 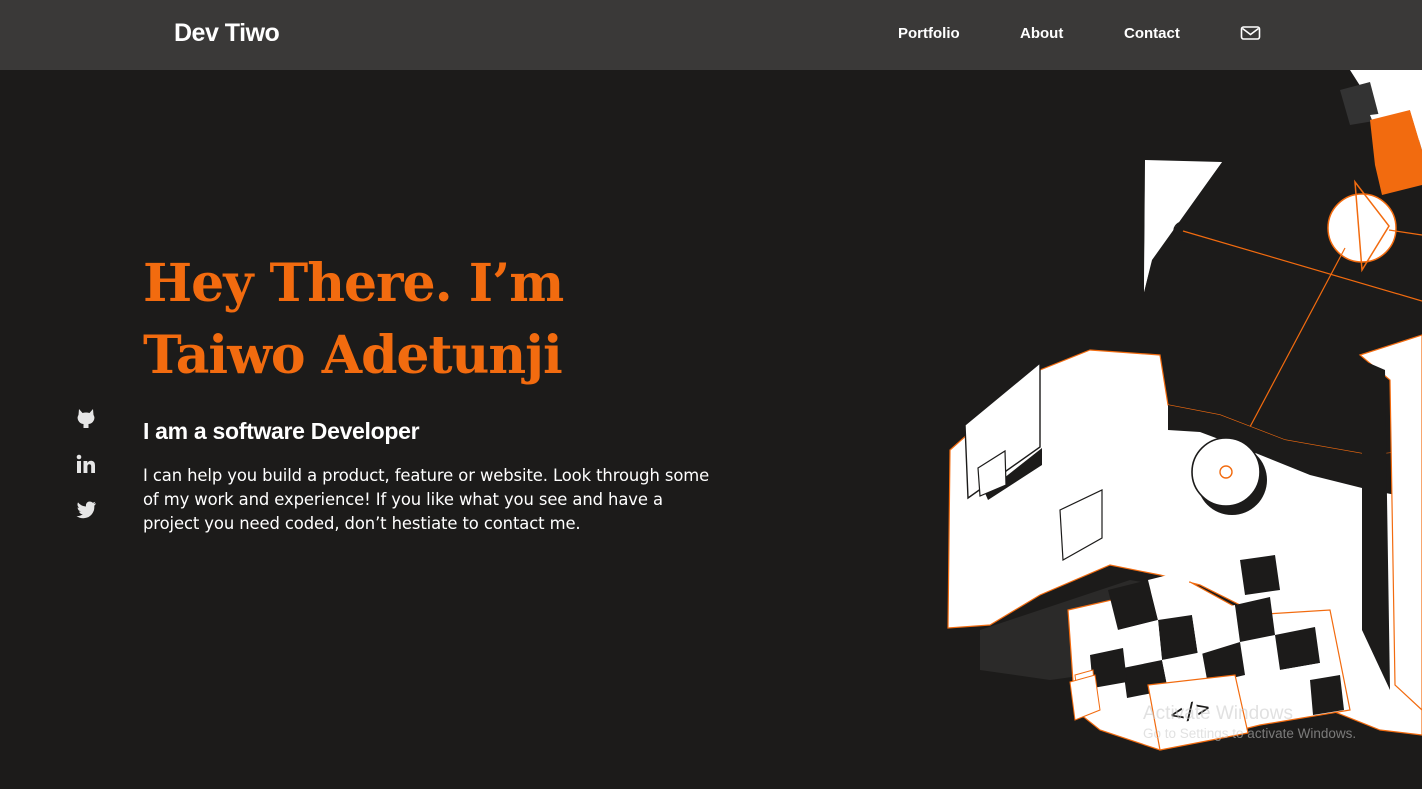 What do you see at coordinates (281, 431) in the screenshot?
I see `hero-subtitle: I am a software Developer` at bounding box center [281, 431].